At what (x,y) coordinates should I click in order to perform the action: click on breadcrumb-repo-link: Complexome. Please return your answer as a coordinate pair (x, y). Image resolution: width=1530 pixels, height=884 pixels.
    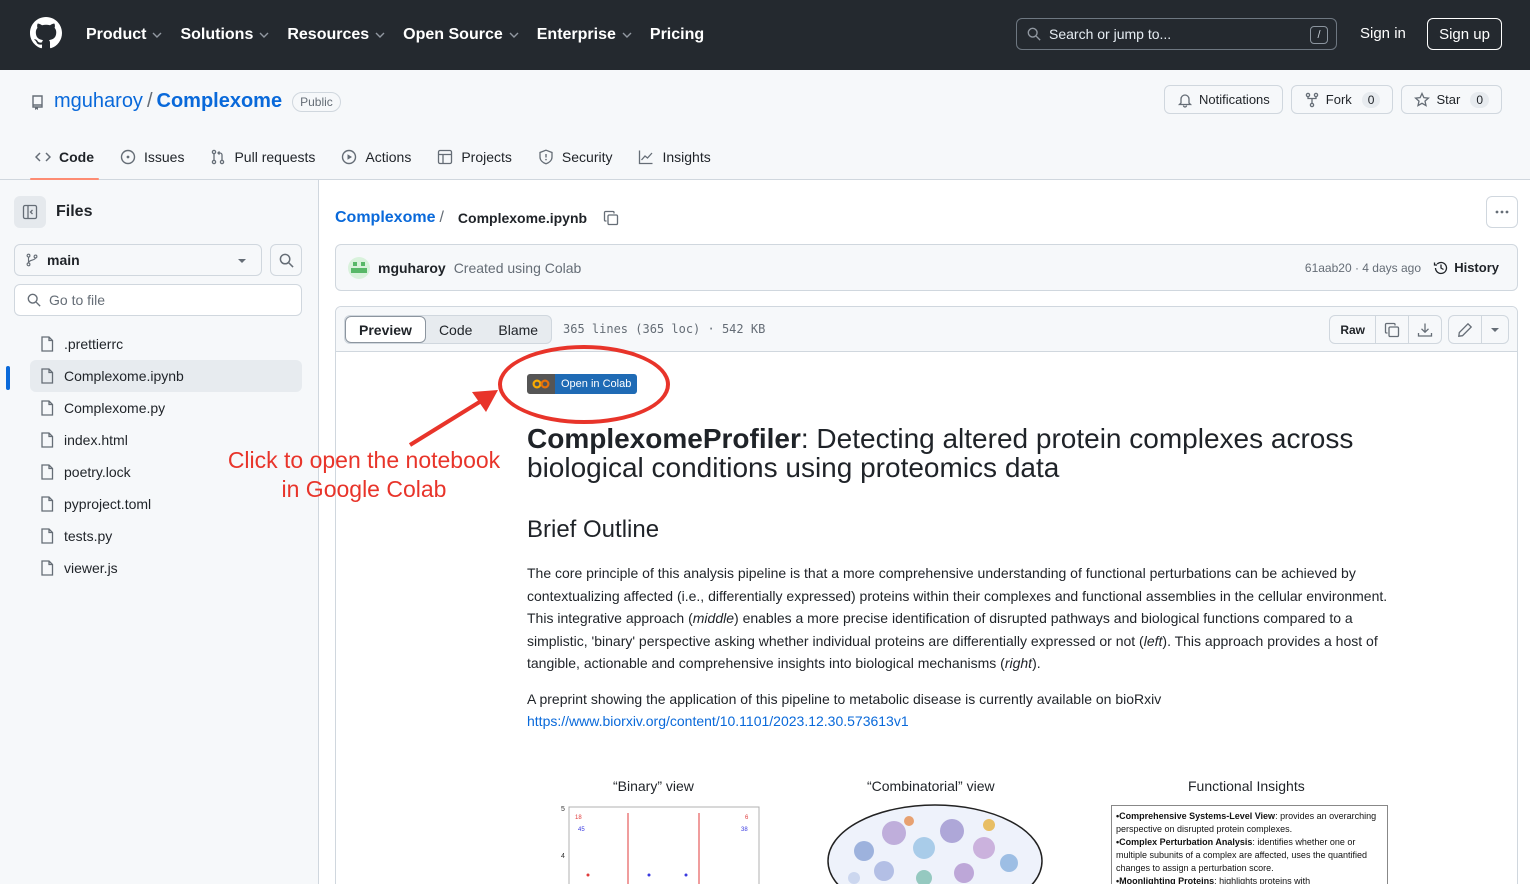
    Looking at the image, I should click on (385, 218).